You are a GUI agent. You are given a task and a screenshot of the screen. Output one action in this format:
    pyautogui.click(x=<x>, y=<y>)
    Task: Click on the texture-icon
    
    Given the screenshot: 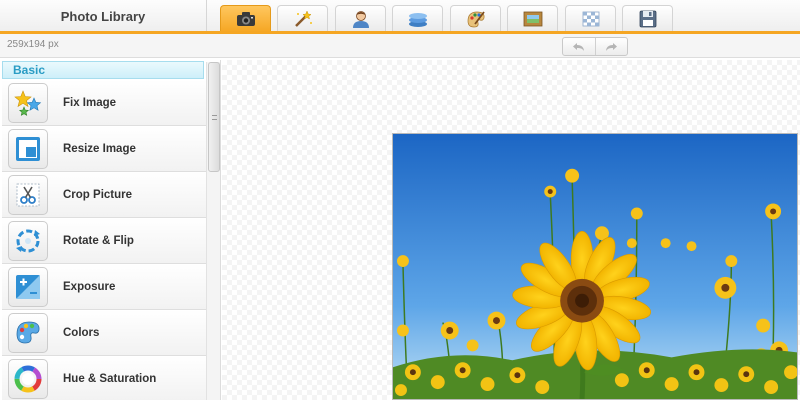 What is the action you would take?
    pyautogui.click(x=590, y=19)
    